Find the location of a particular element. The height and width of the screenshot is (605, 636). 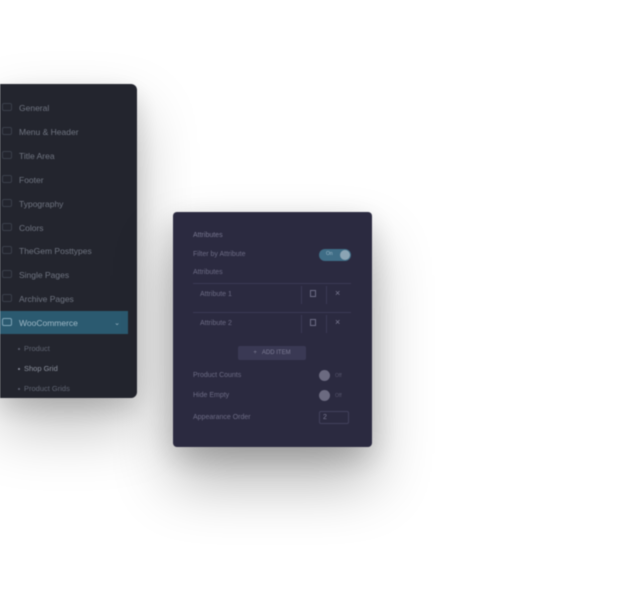

sidebar-item-label: Title Area is located at coordinates (37, 155).